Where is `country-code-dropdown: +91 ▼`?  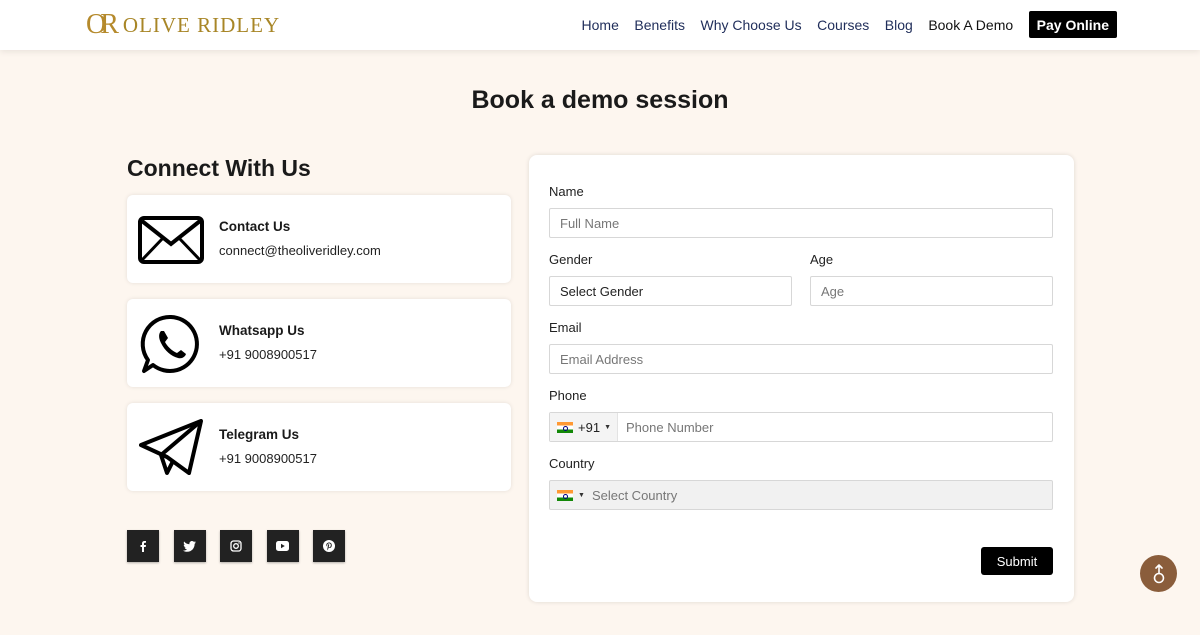 country-code-dropdown: +91 ▼ is located at coordinates (584, 427).